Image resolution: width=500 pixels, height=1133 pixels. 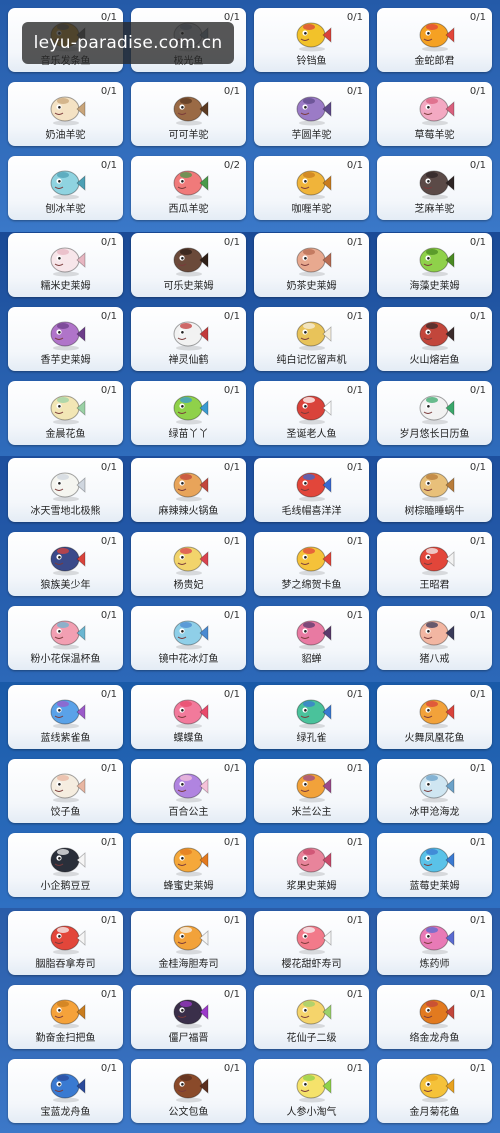 I want to click on bell-fish-icon, so click(x=312, y=35).